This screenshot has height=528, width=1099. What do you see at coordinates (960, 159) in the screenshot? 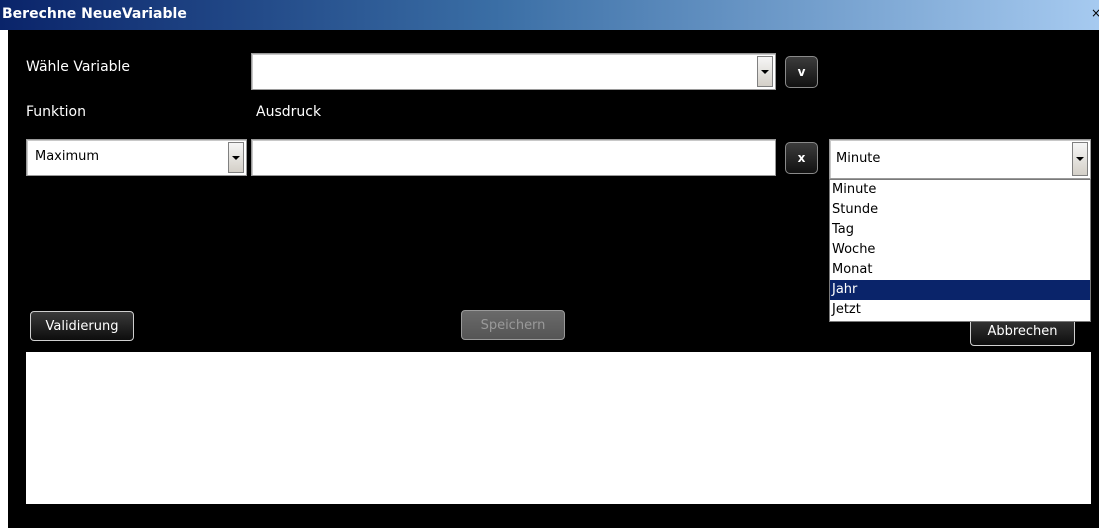
I see `unit-select: Minute` at bounding box center [960, 159].